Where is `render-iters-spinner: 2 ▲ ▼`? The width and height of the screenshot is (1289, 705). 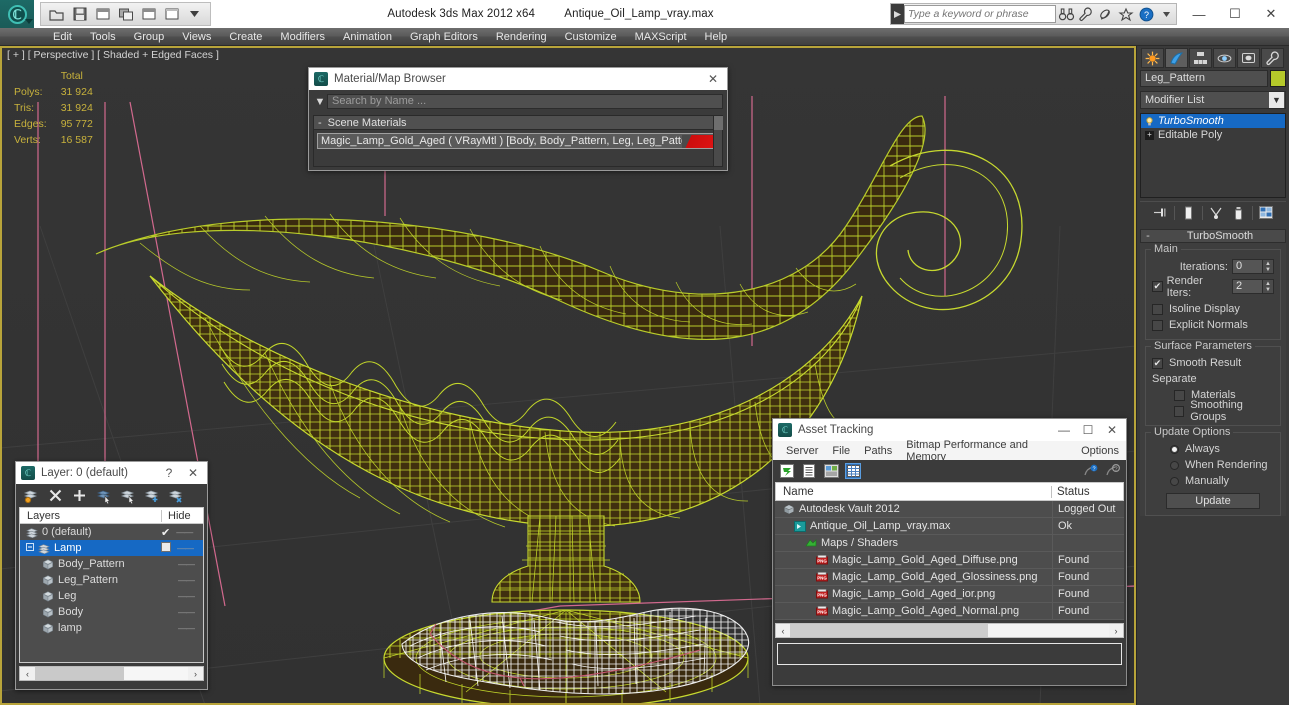
render-iters-spinner: 2 ▲ ▼ is located at coordinates (1253, 286).